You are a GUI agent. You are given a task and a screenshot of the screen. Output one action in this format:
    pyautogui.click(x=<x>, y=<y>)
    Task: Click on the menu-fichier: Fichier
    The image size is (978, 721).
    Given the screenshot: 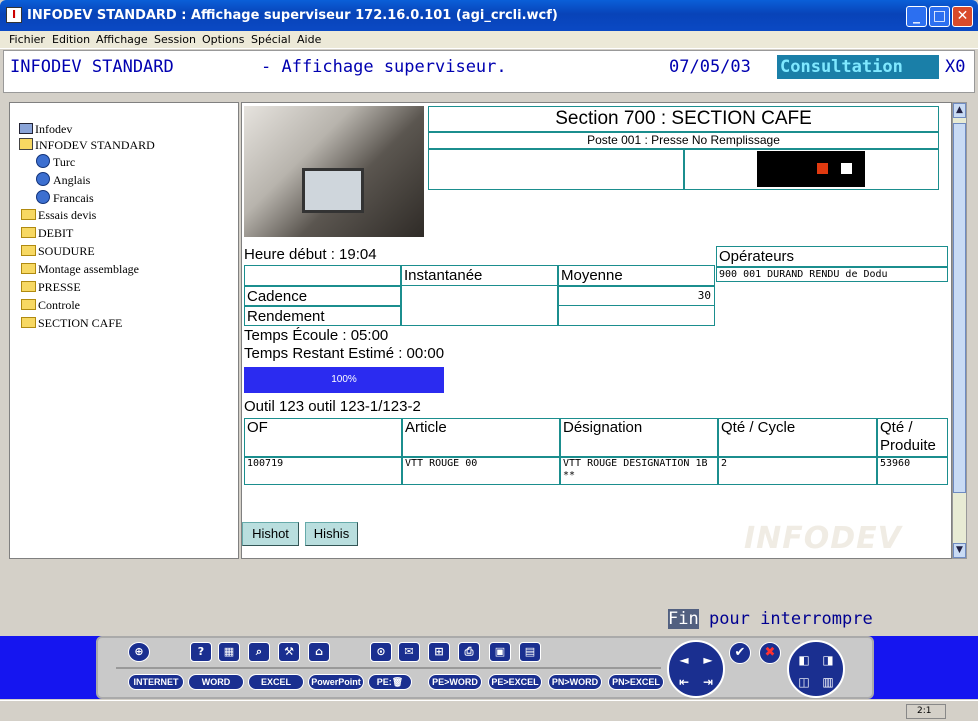 What is the action you would take?
    pyautogui.click(x=27, y=39)
    